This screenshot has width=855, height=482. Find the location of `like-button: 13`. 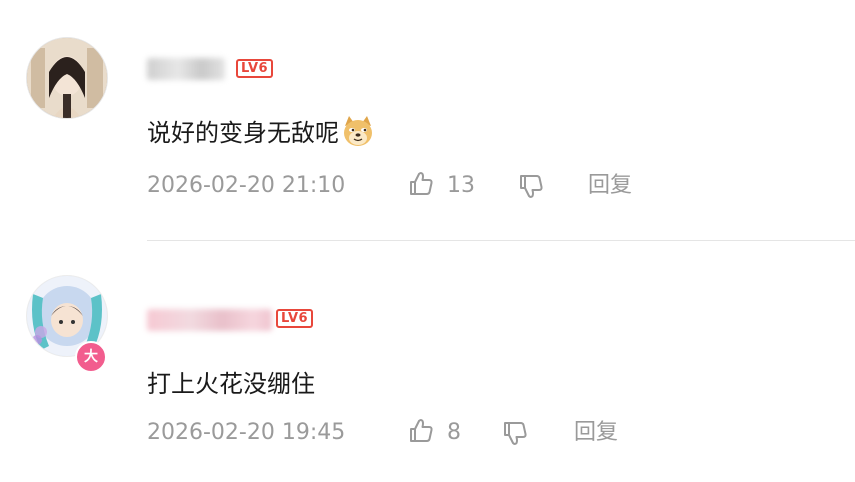

like-button: 13 is located at coordinates (441, 186).